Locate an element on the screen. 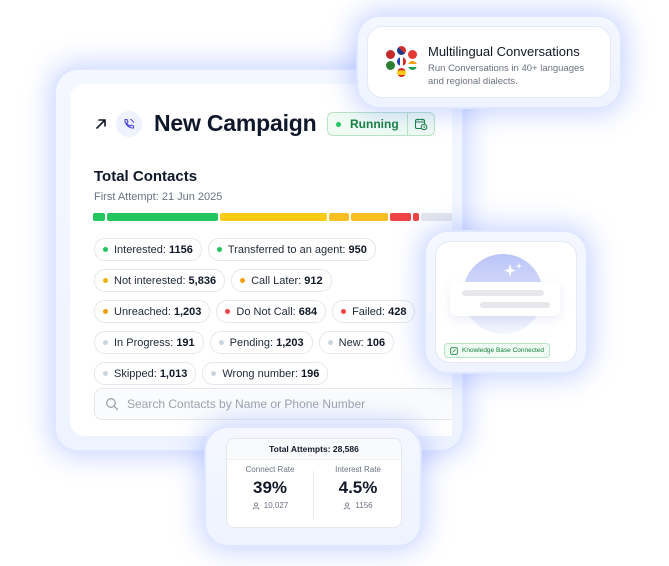  connect-rate-label: Connect Rate is located at coordinates (270, 469).